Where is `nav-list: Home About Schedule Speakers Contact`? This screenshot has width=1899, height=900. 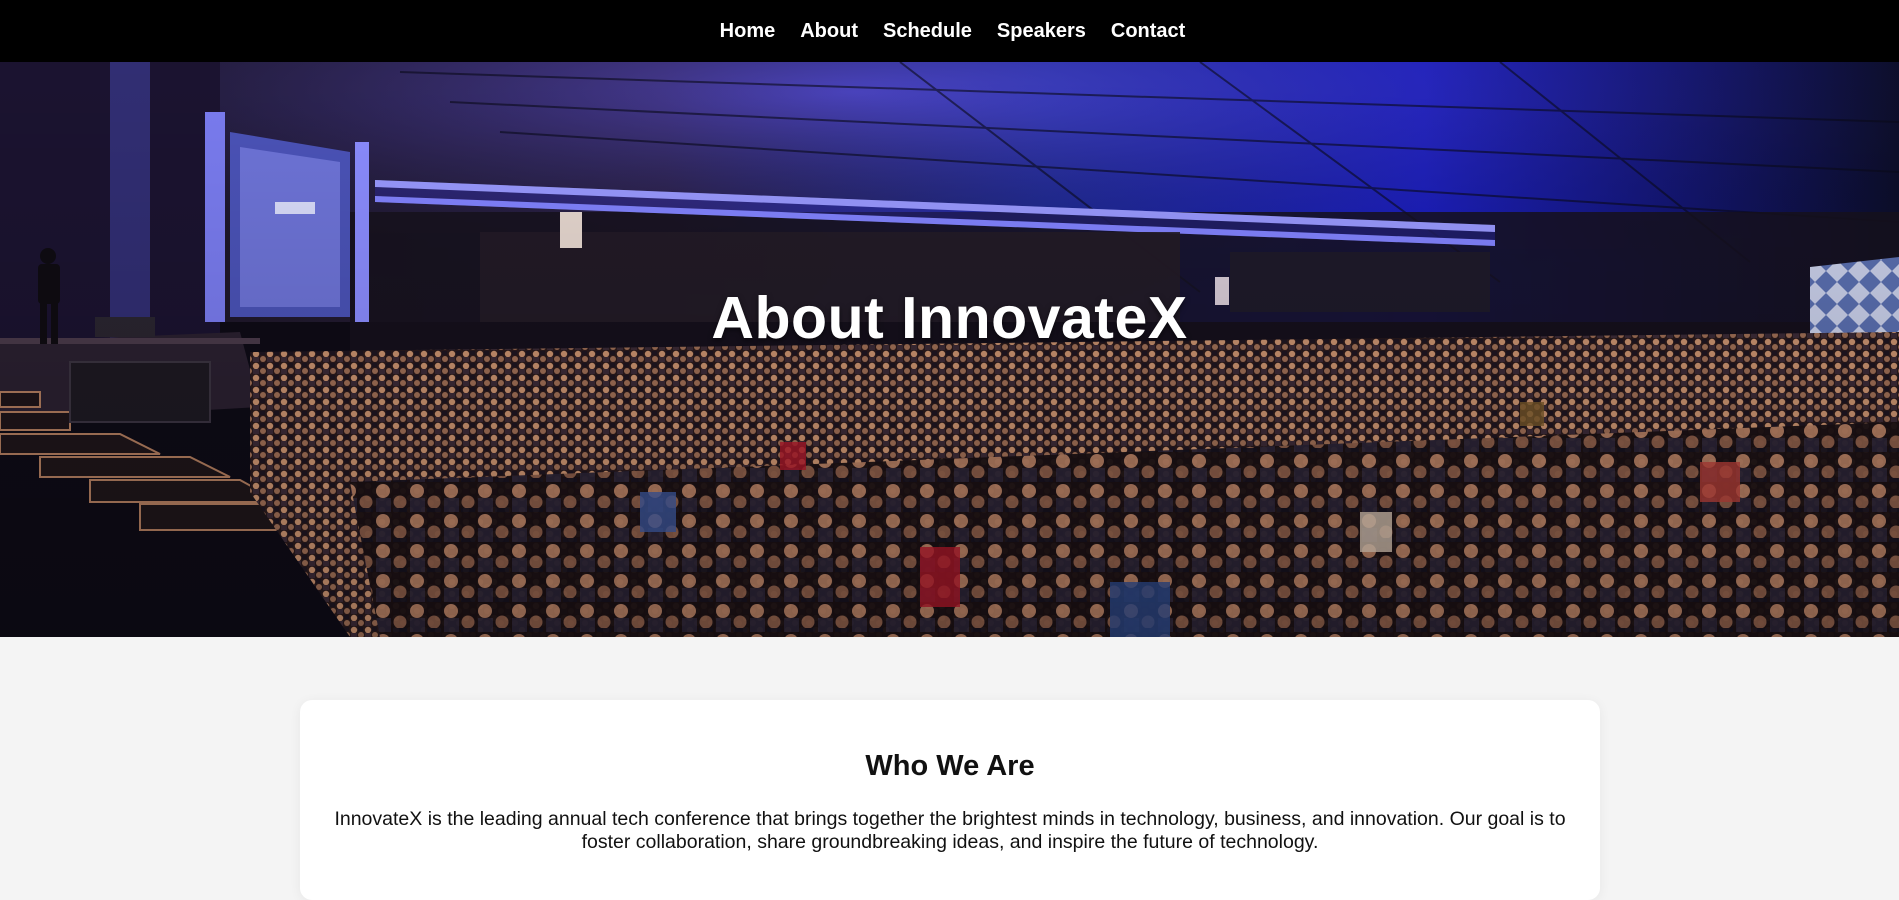
nav-list: Home About Schedule Speakers Contact is located at coordinates (953, 31).